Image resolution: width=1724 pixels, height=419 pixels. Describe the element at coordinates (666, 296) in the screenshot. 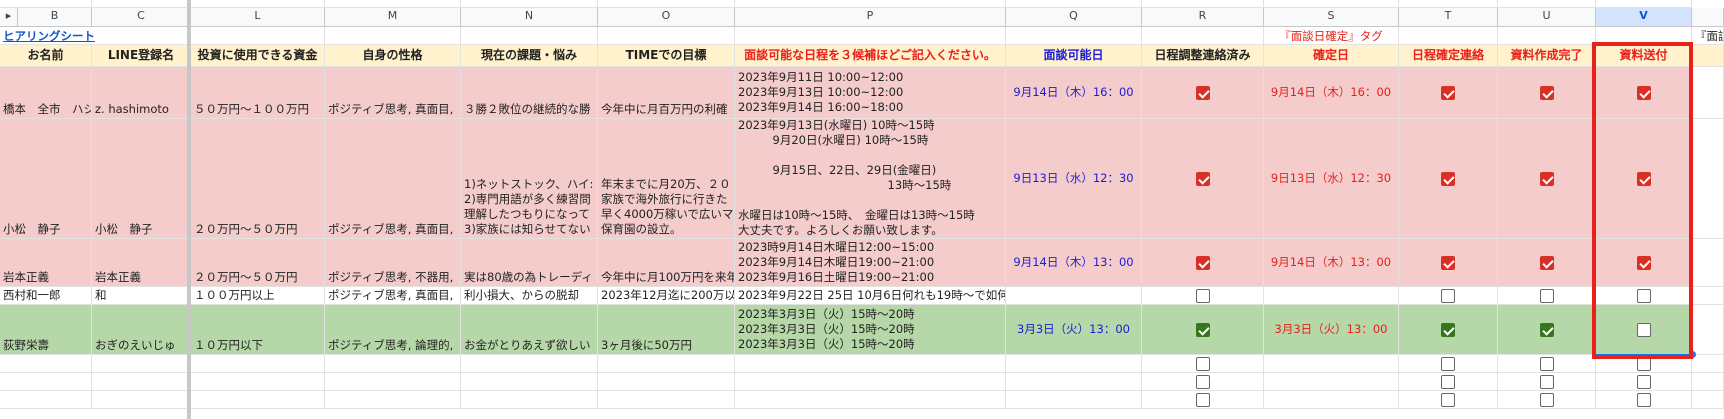

I see `cell-goal: 2023年12月迄に200万以` at that location.